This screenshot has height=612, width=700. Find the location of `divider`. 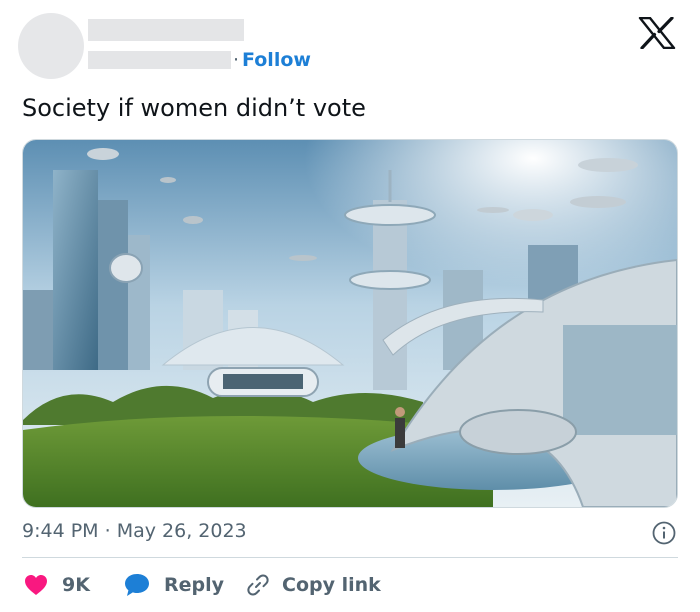

divider is located at coordinates (350, 557).